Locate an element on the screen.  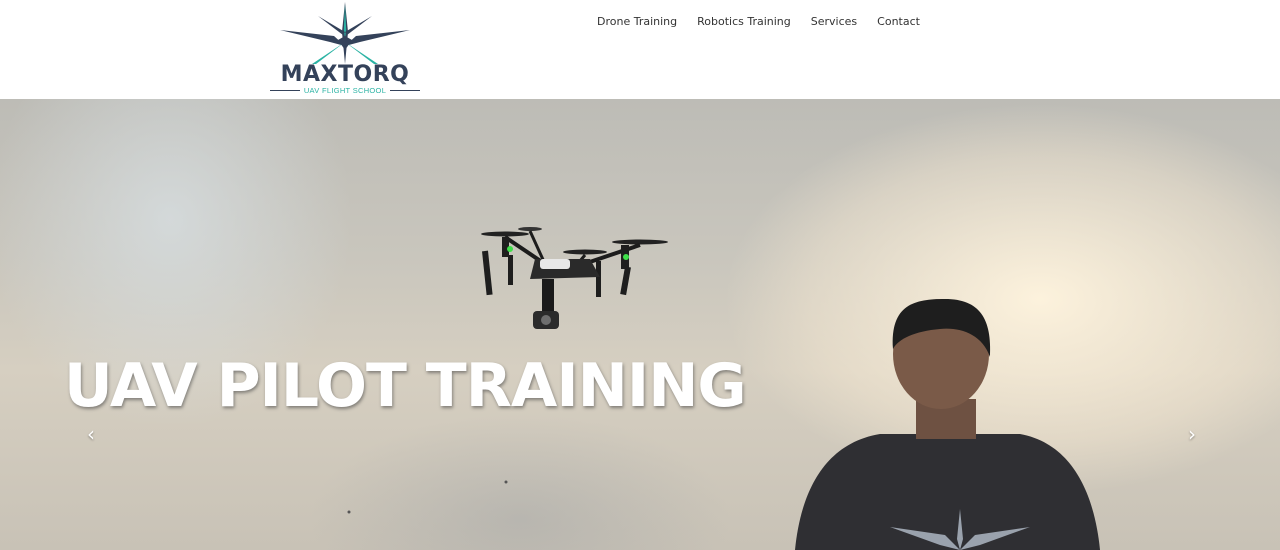
nav-drone-training: Drone Training is located at coordinates (637, 22).